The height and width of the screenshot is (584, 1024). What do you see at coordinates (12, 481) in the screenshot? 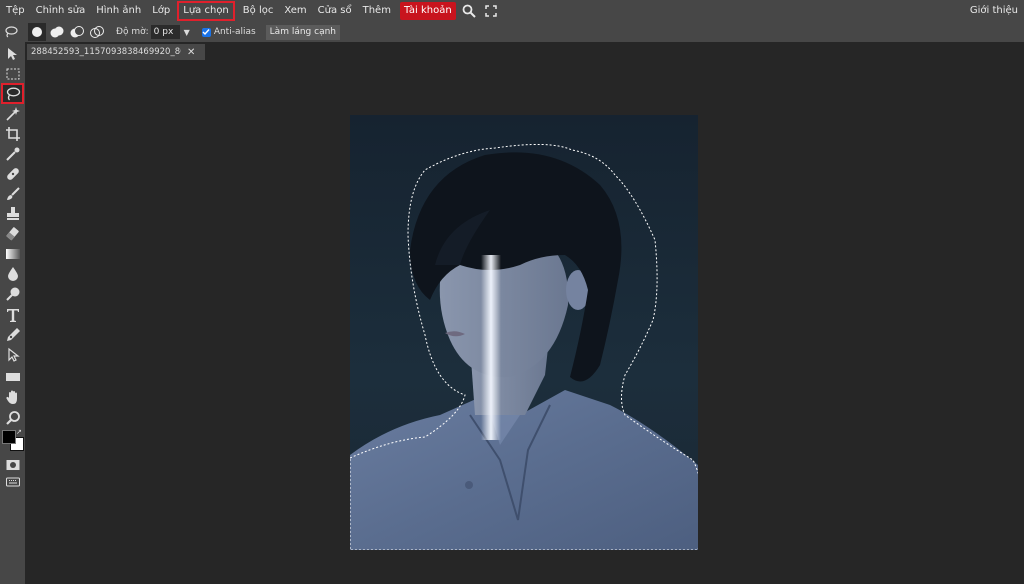
I see `keyboard-icon` at bounding box center [12, 481].